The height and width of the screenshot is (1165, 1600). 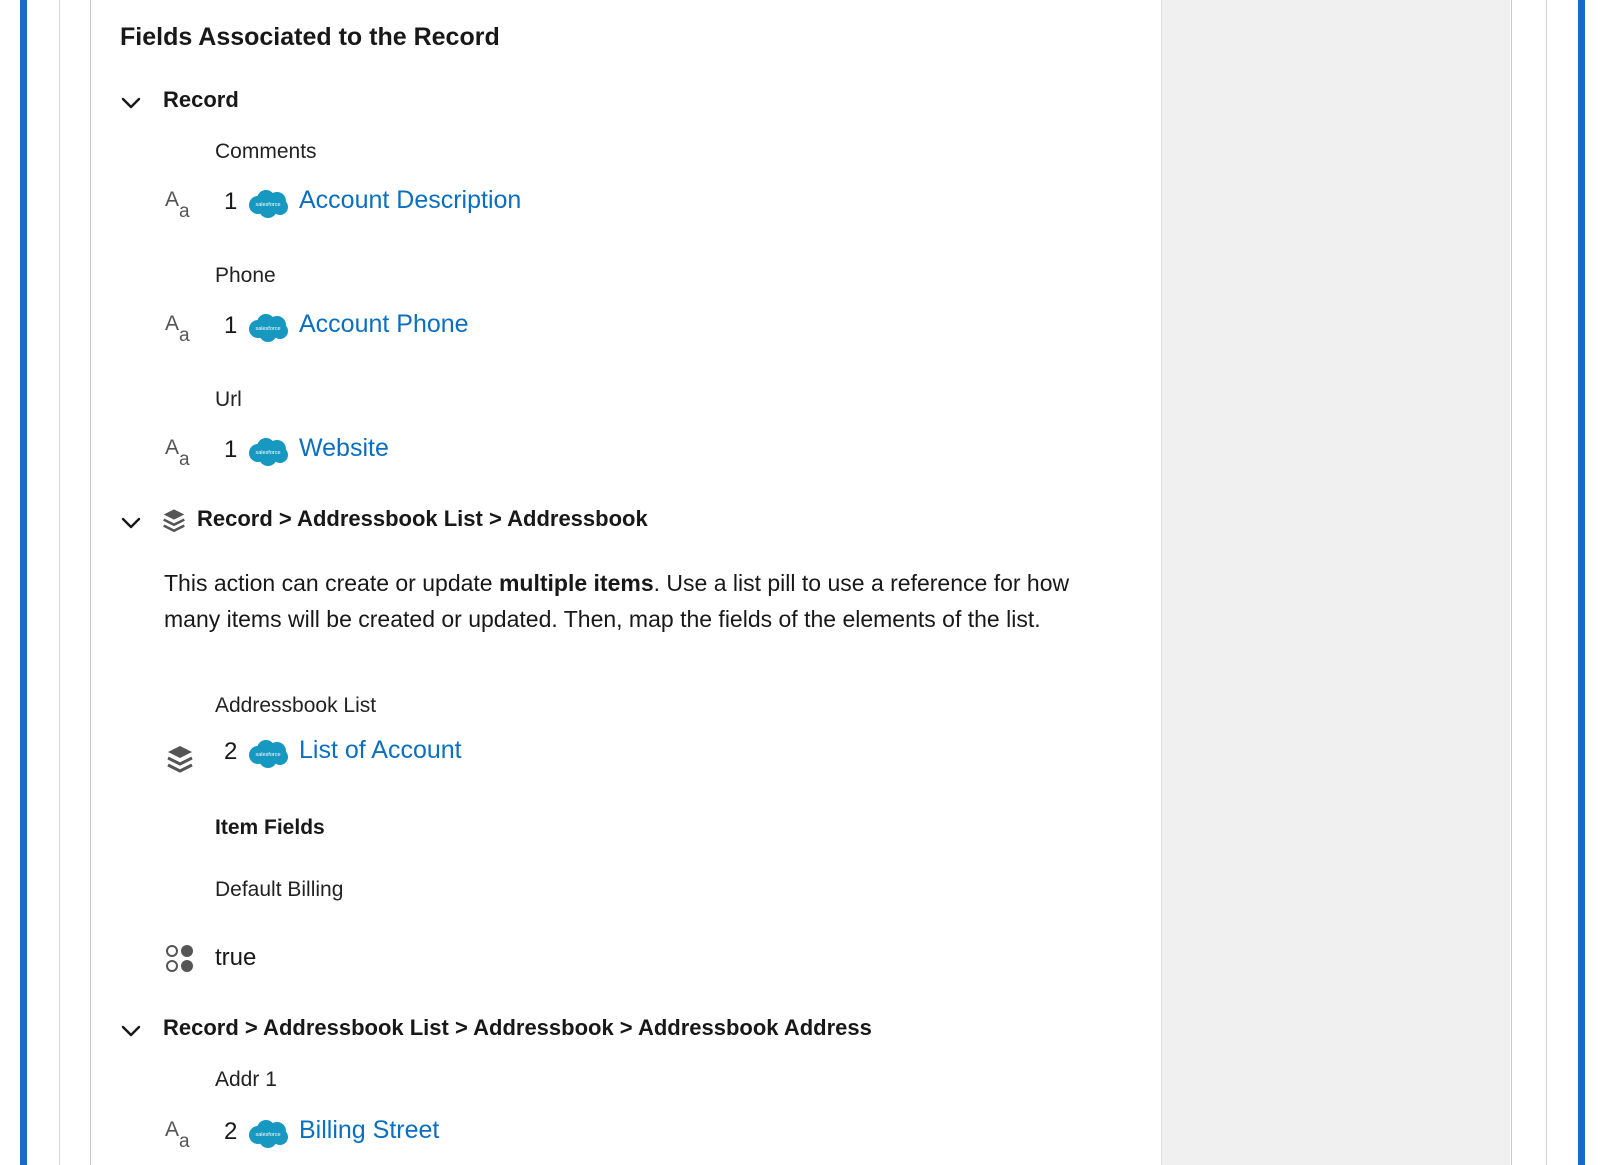 What do you see at coordinates (310, 37) in the screenshot?
I see `page-title: Fields Associated to the Record` at bounding box center [310, 37].